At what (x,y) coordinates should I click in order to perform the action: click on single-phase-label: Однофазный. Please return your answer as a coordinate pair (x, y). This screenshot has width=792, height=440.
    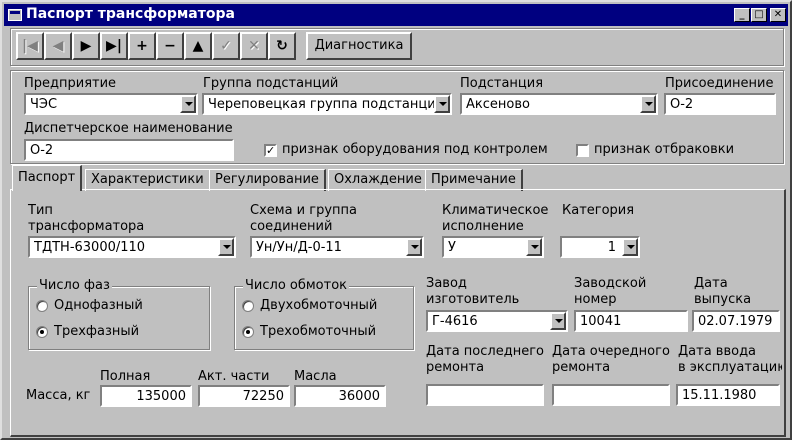
    Looking at the image, I should click on (98, 305).